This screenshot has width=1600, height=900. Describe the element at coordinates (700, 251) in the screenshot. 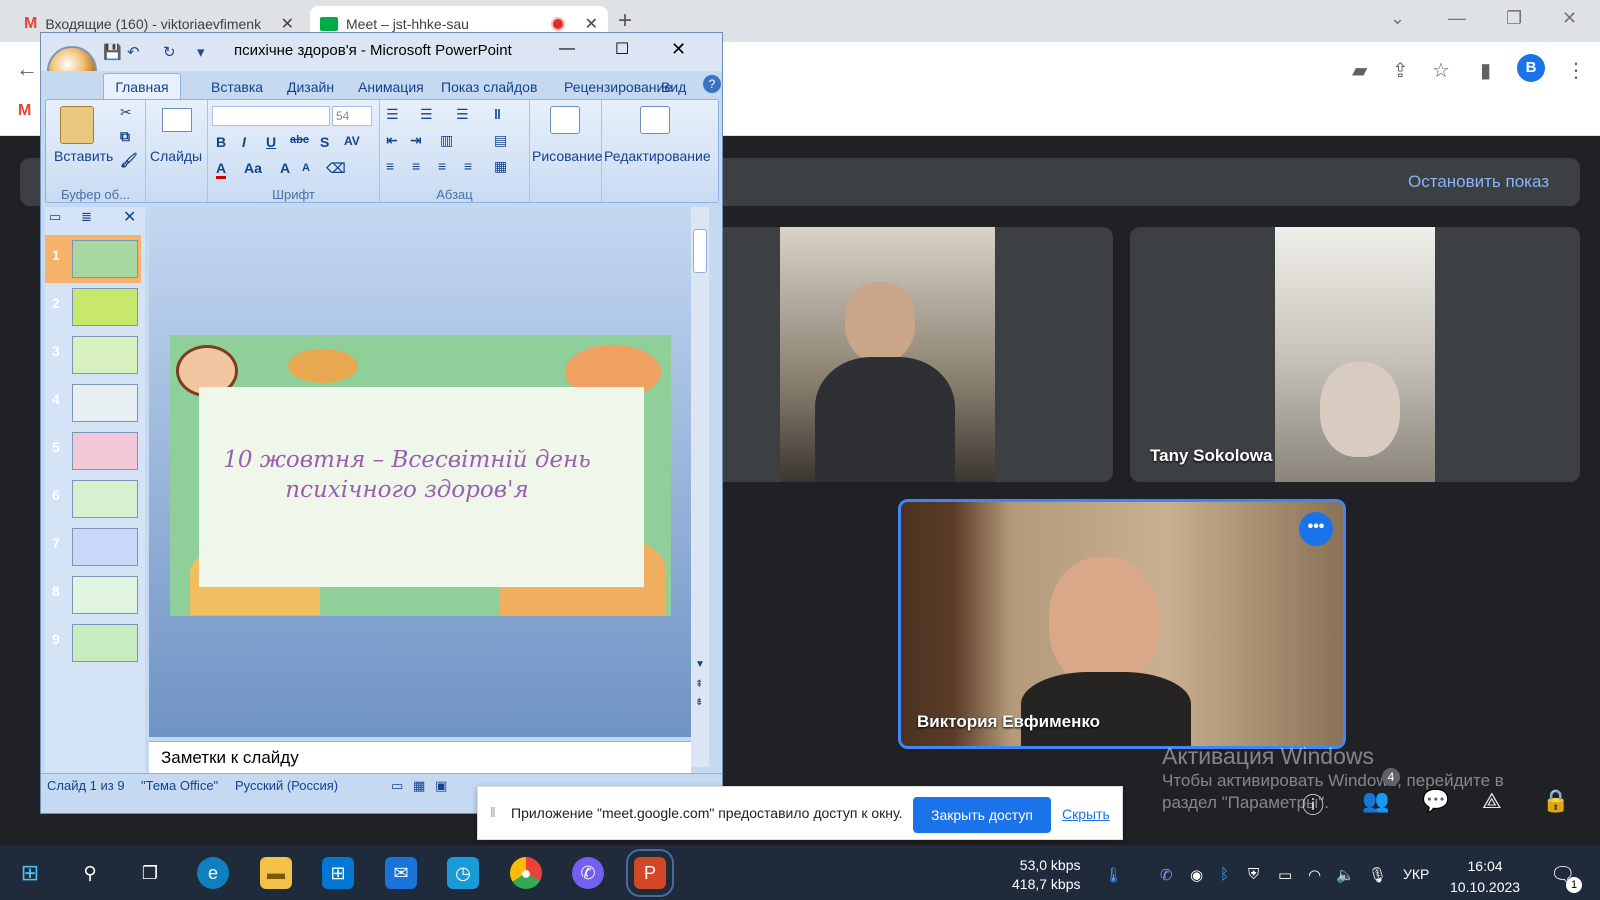

I see `scroll-thumb` at that location.